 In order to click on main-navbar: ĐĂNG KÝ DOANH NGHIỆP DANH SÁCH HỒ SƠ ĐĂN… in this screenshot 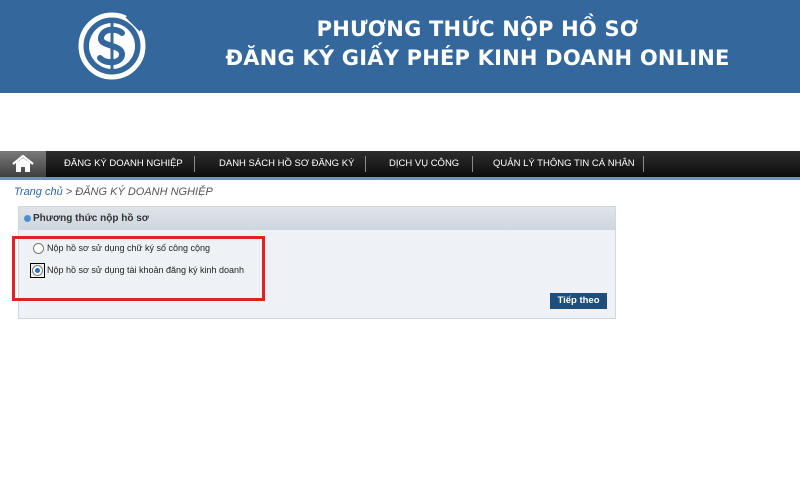, I will do `click(400, 164)`.